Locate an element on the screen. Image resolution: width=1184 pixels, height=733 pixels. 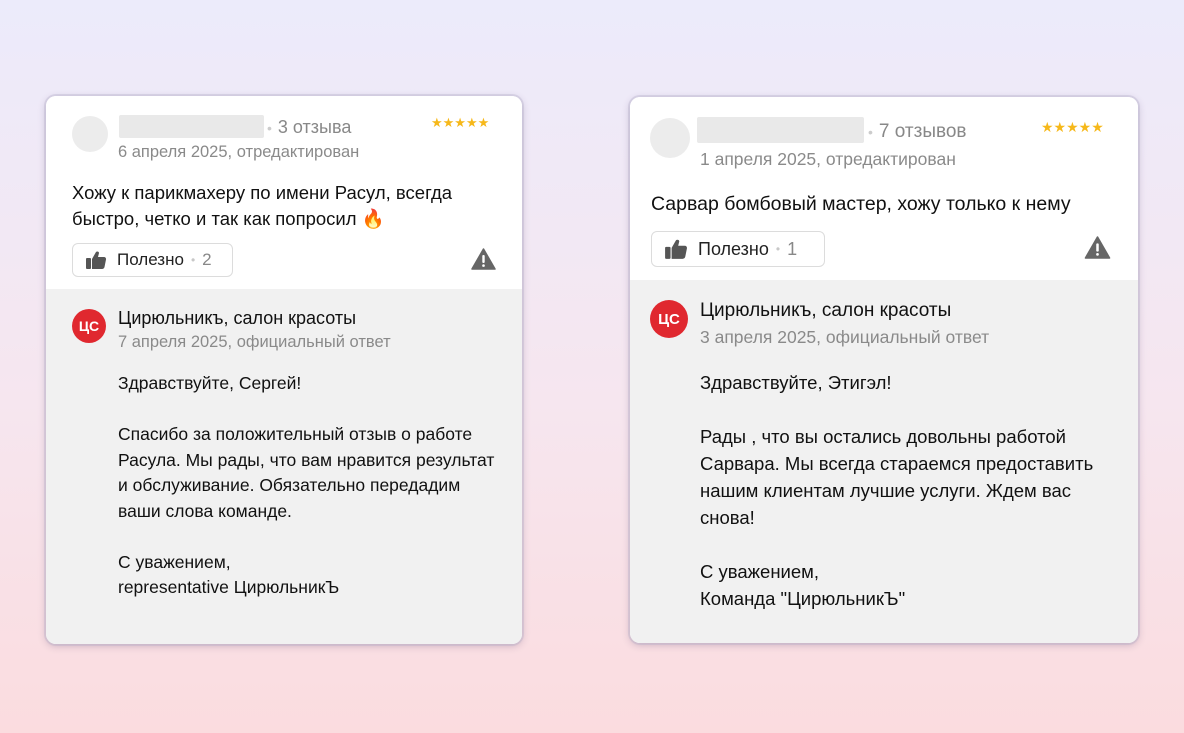
helpful-count: 2 is located at coordinates (207, 259).